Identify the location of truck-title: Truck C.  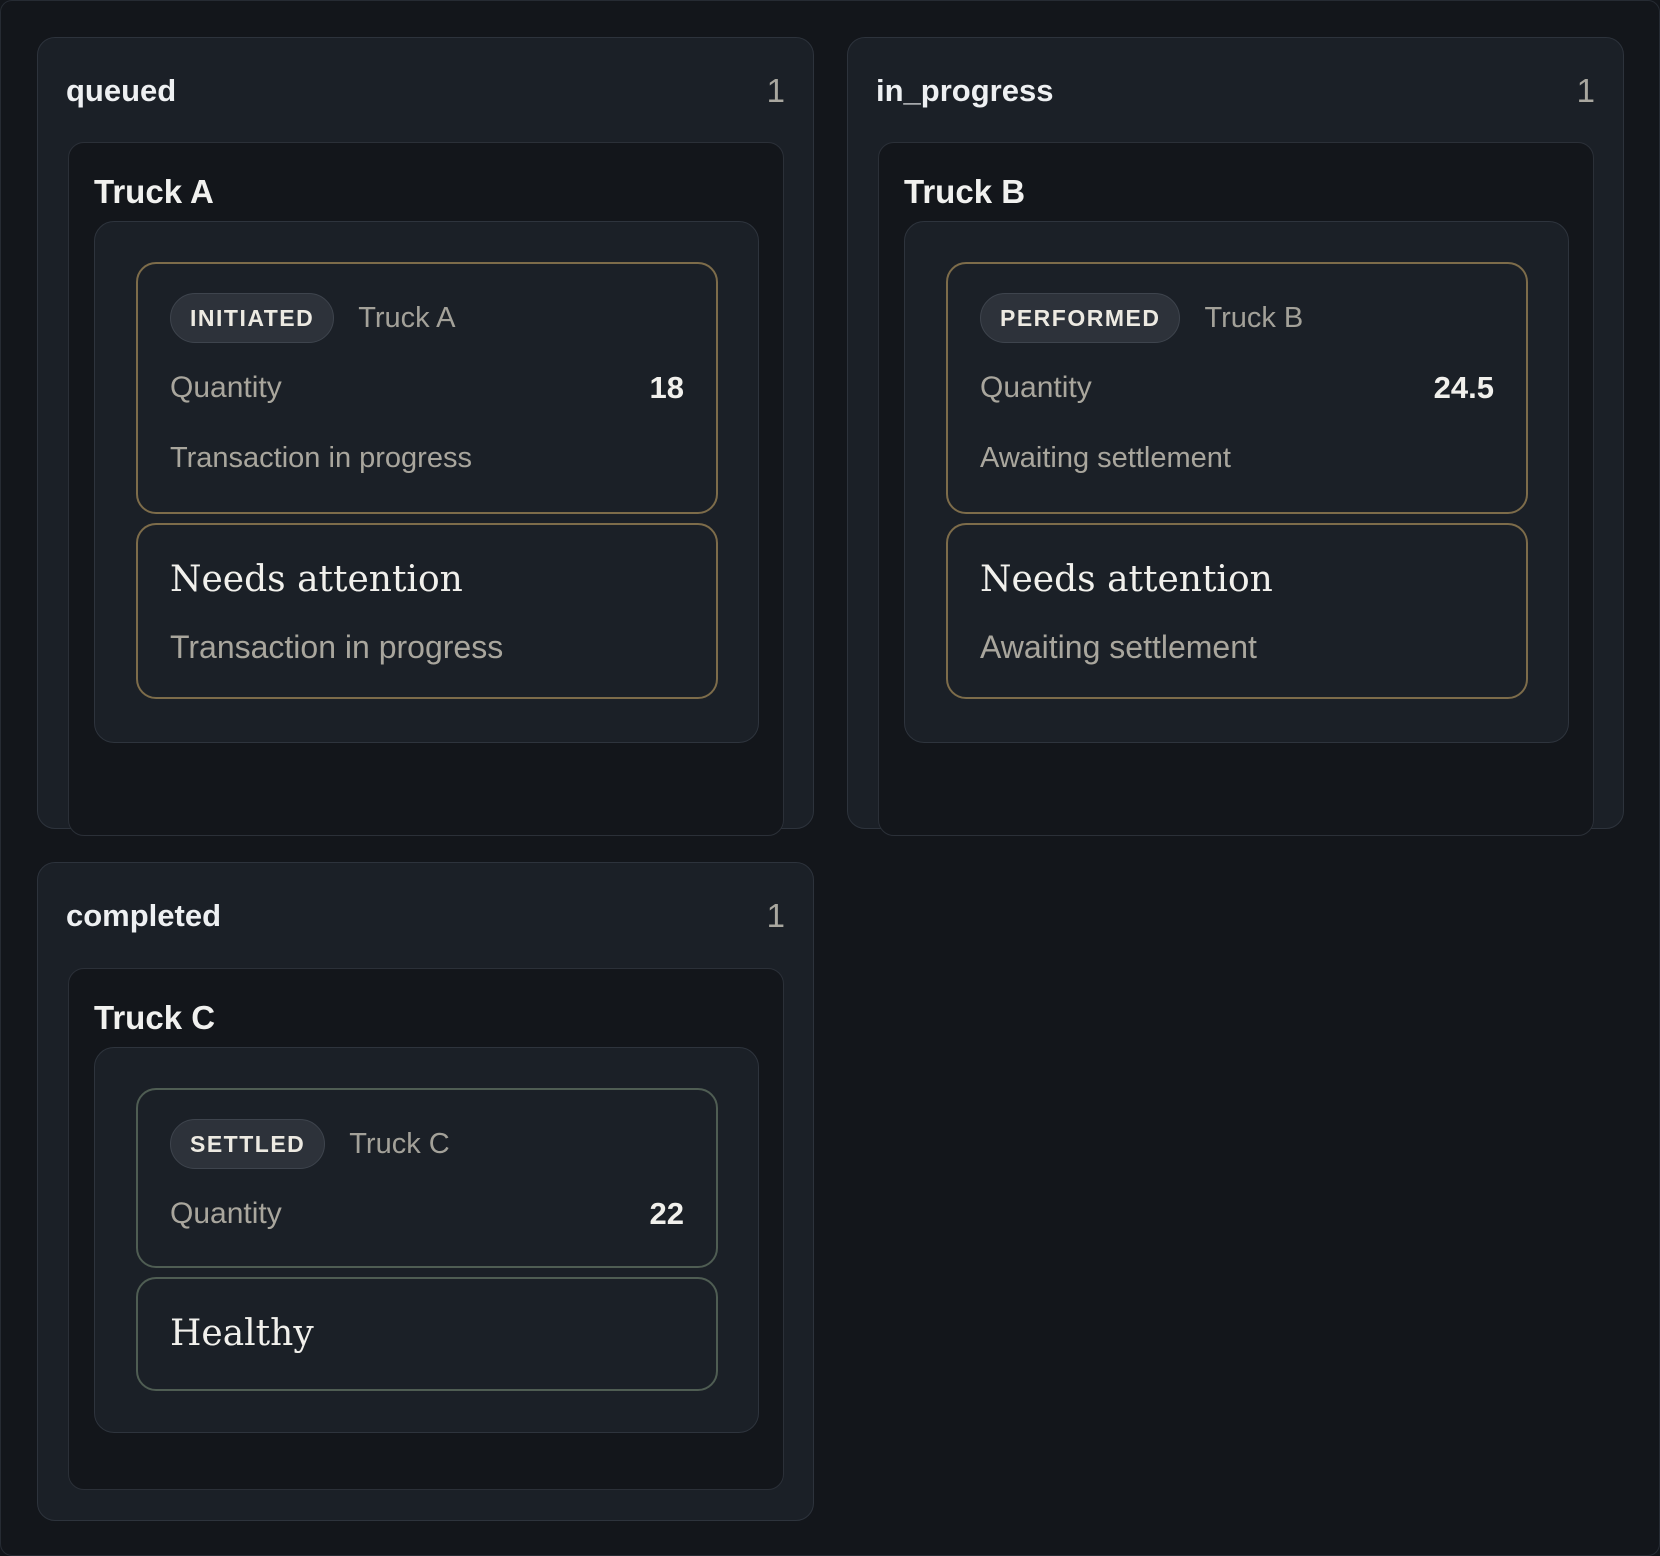
(155, 1017).